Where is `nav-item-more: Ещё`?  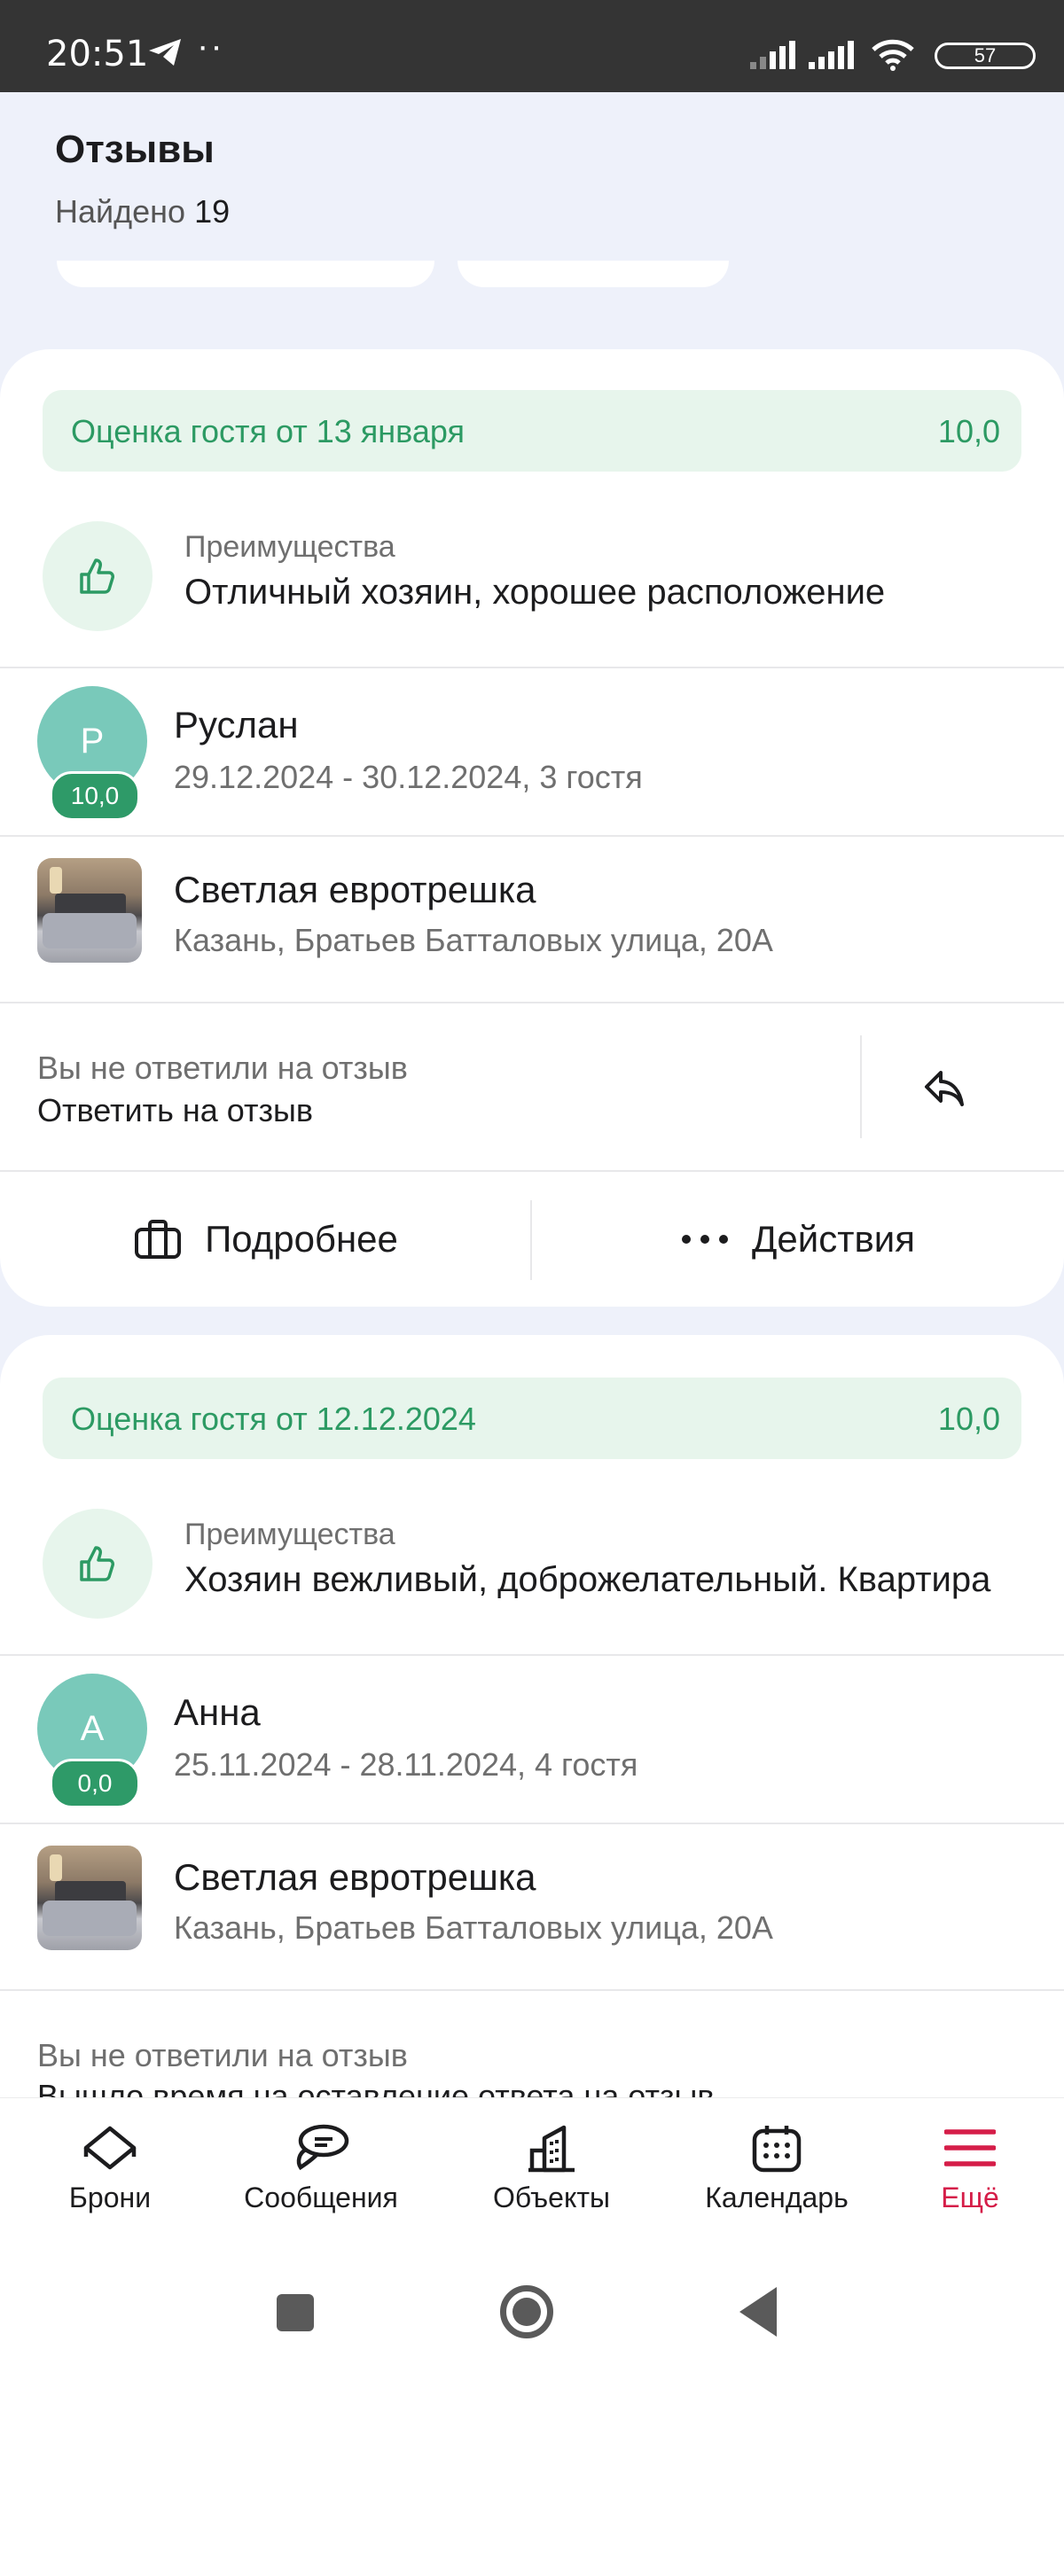 nav-item-more: Ещё is located at coordinates (970, 2166).